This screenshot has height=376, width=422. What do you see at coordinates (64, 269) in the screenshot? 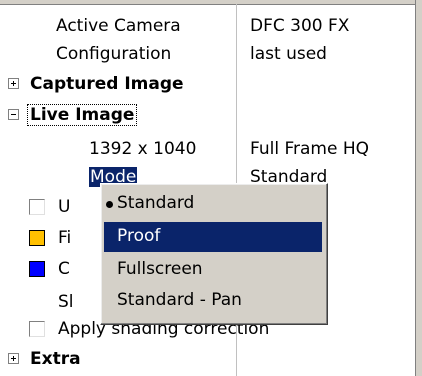
I see `c-label: C` at bounding box center [64, 269].